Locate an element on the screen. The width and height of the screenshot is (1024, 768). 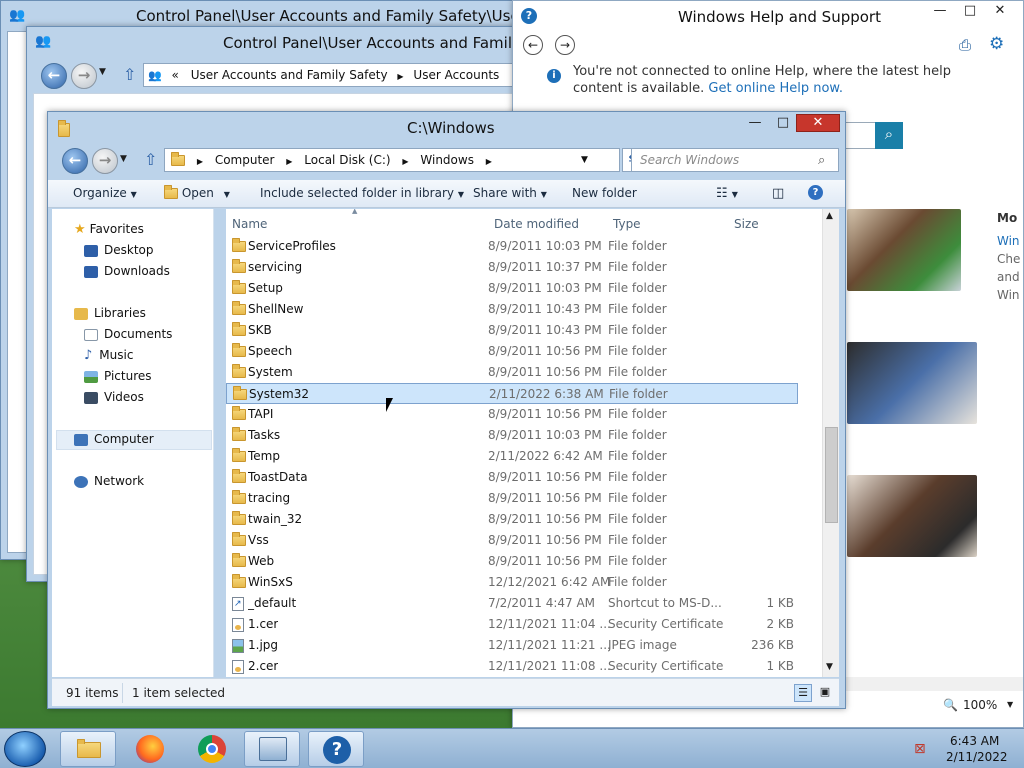
zoom-chevron-icon: ▼ is located at coordinates (1010, 704).